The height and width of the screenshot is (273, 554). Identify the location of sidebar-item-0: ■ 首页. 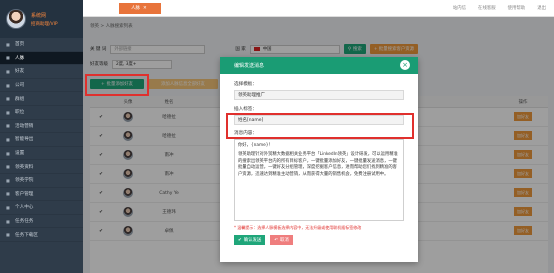
(41, 45).